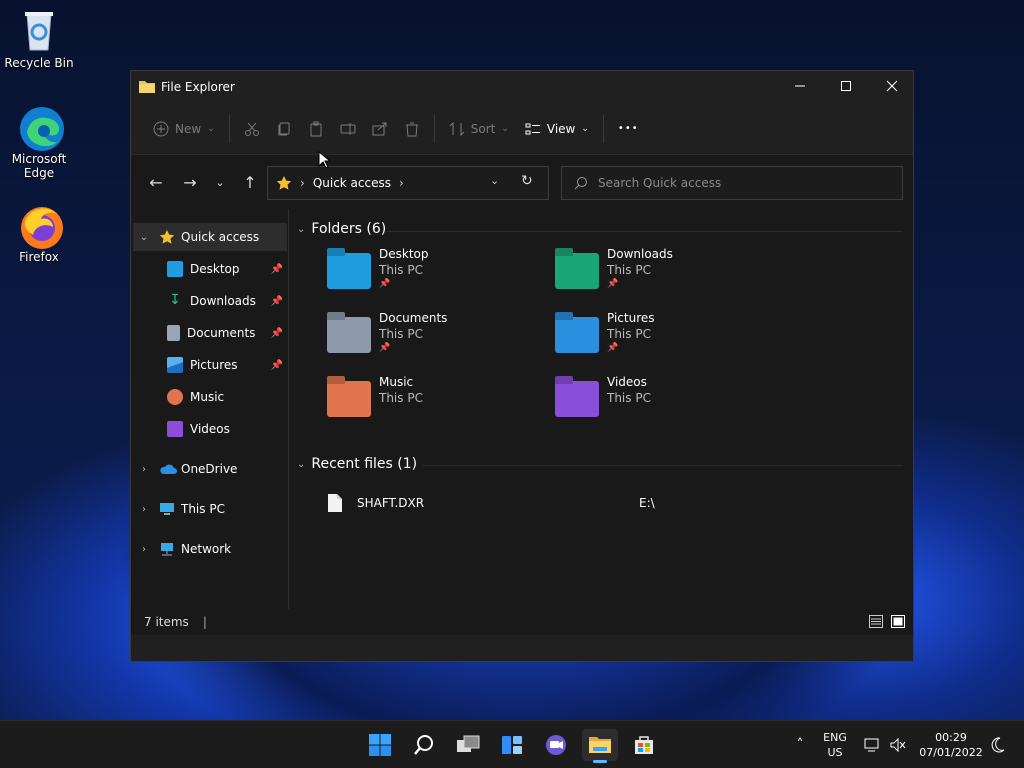  I want to click on arrow-right-icon: →, so click(190, 182).